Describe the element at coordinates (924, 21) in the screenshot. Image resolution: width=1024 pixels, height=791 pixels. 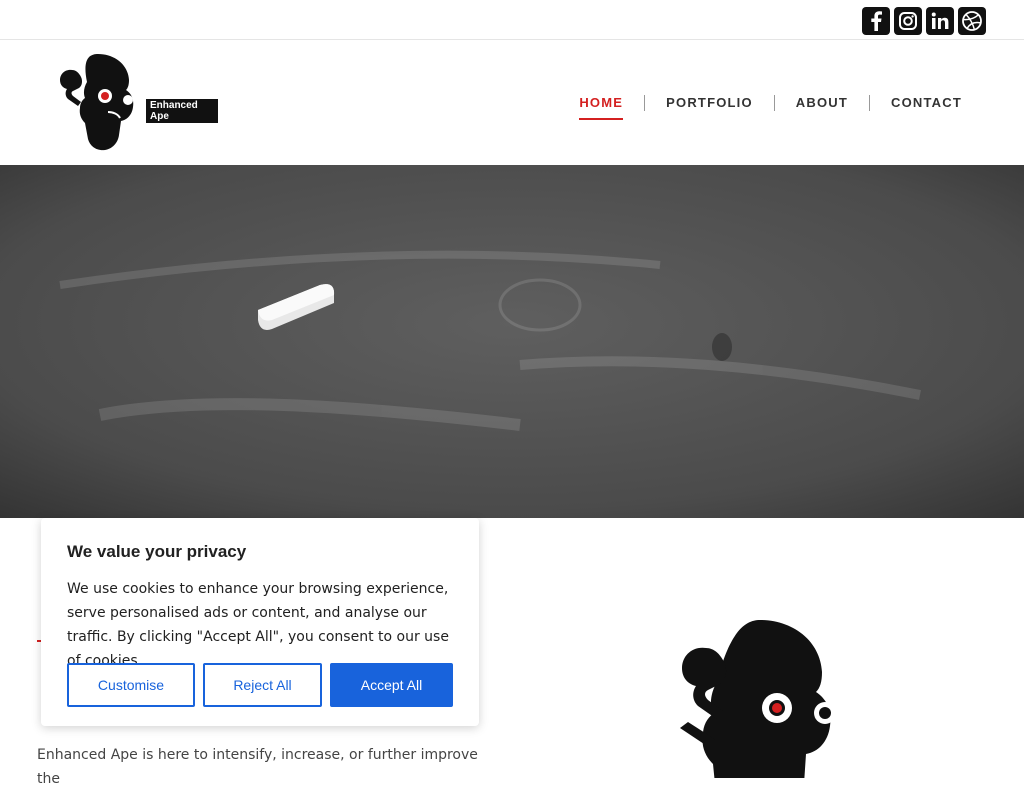
I see `social-links` at that location.